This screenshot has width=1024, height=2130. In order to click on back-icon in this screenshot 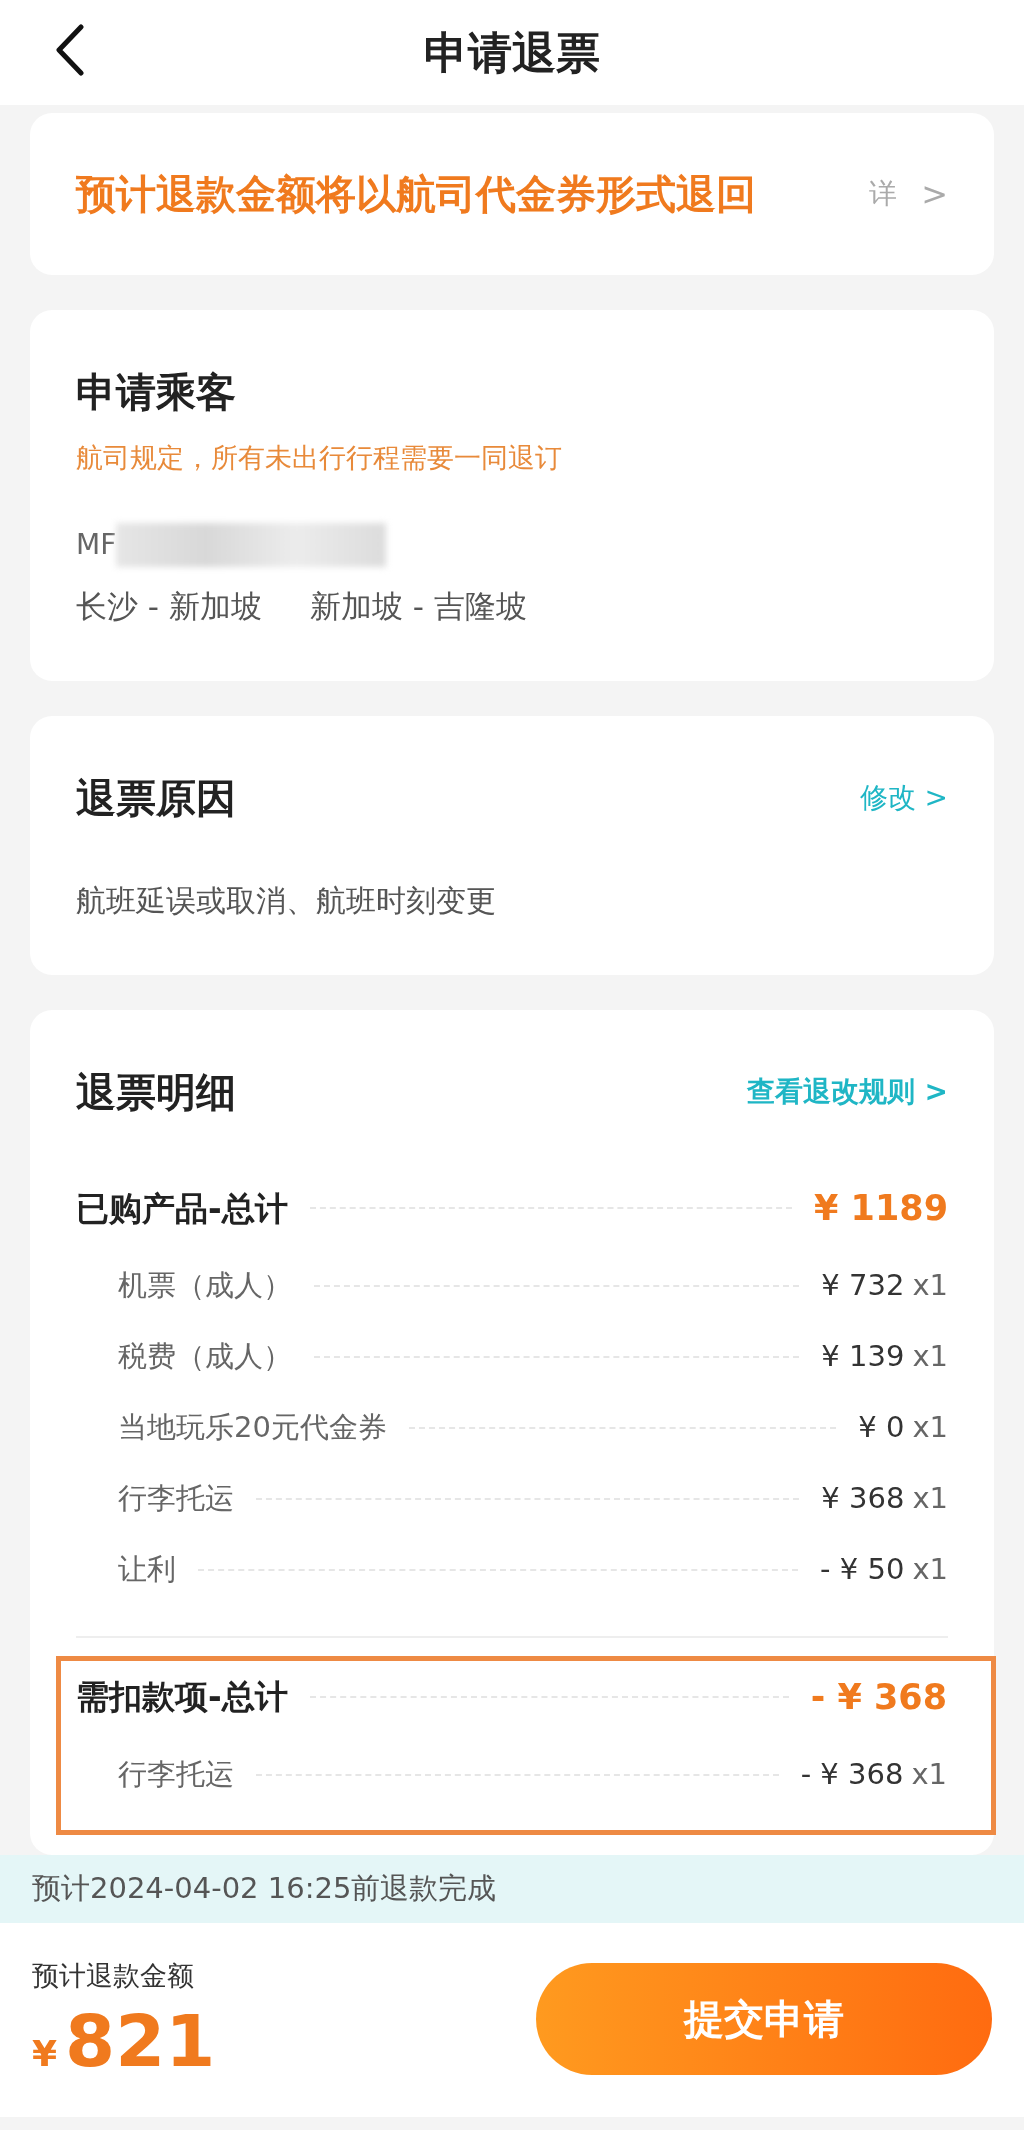, I will do `click(70, 50)`.